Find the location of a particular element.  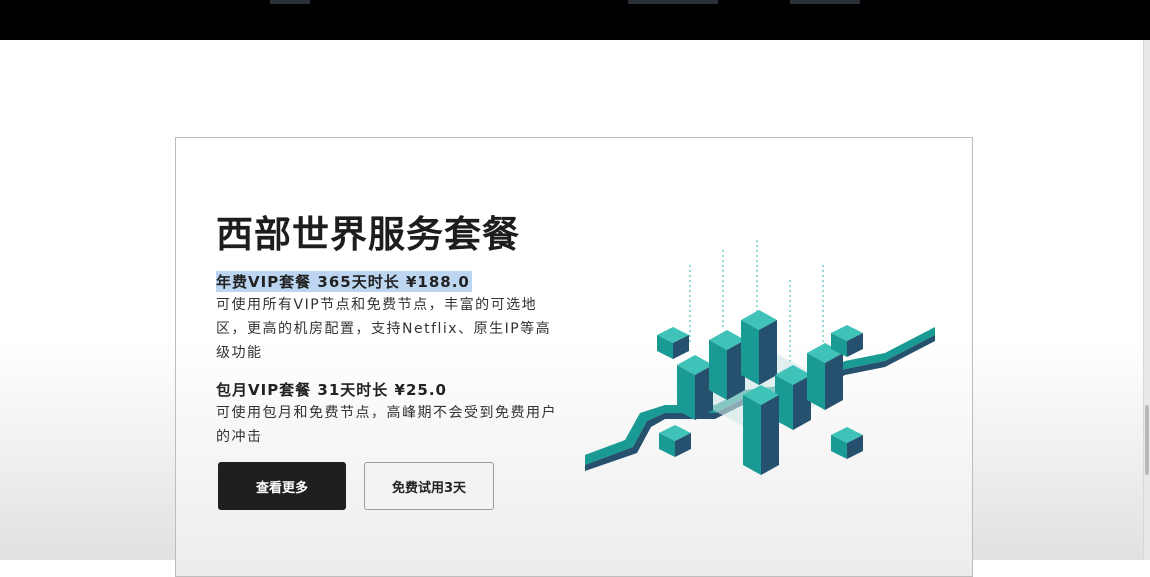

view-more-button: 查看更多 is located at coordinates (282, 486).